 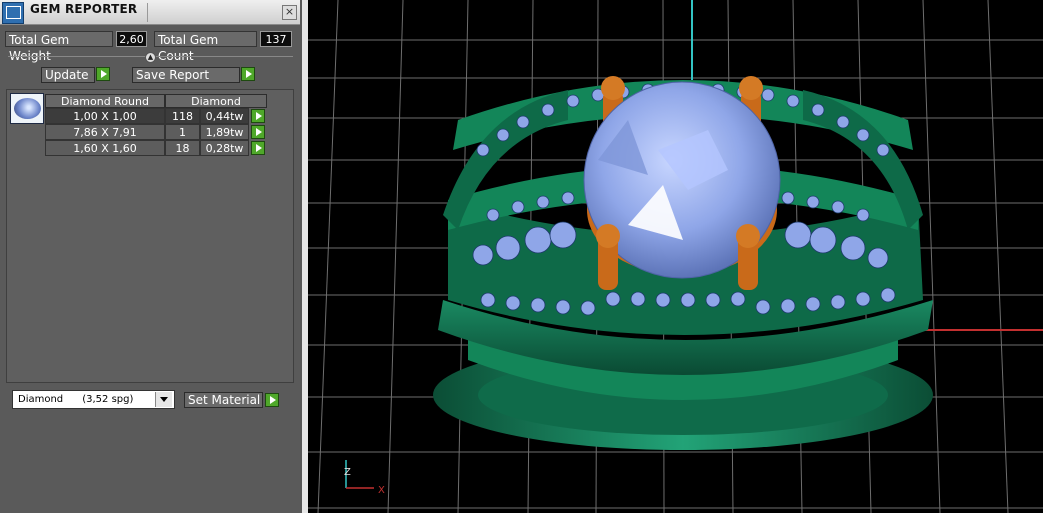 I want to click on title-bar: GEM REPORTER ×, so click(x=150, y=12).